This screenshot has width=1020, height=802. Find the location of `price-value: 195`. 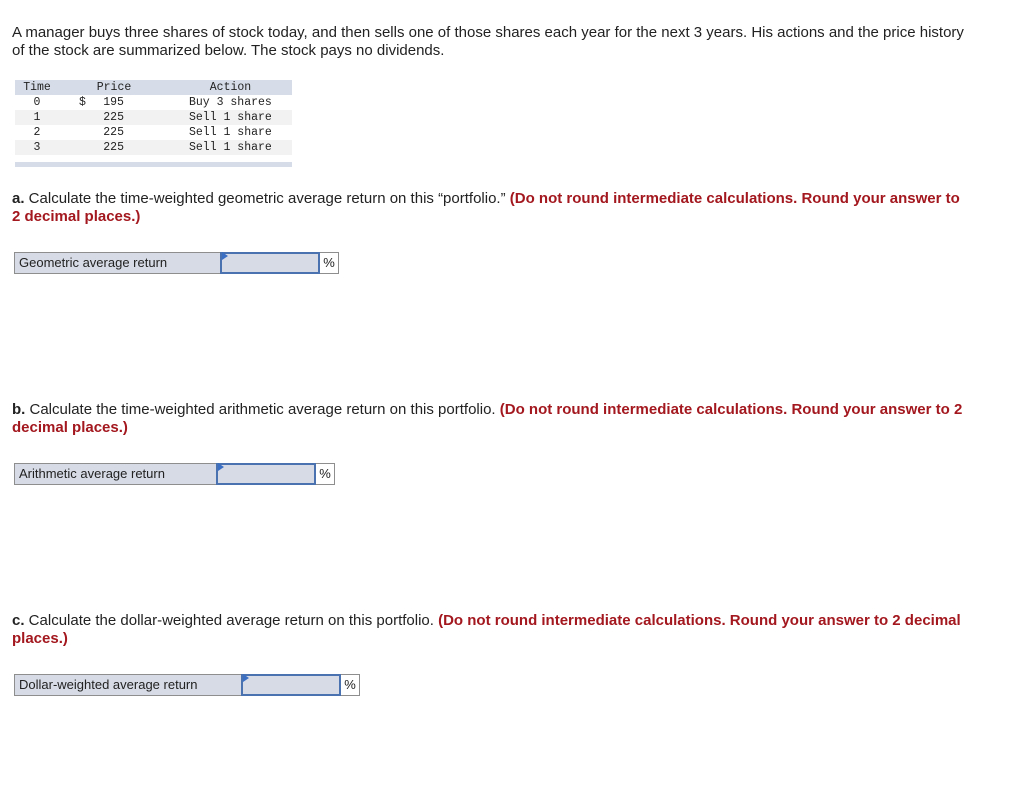

price-value: 195 is located at coordinates (113, 102).